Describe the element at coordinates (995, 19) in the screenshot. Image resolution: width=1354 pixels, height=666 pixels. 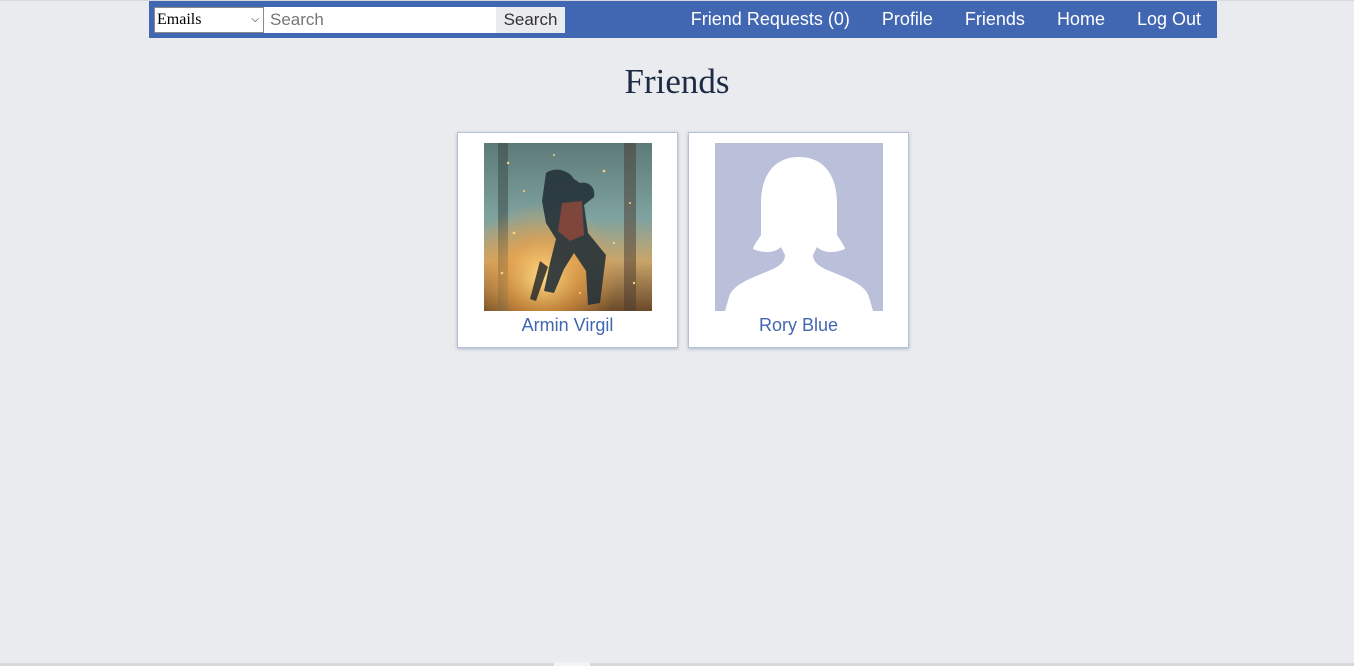
I see `nav-friends-link: Friends` at that location.